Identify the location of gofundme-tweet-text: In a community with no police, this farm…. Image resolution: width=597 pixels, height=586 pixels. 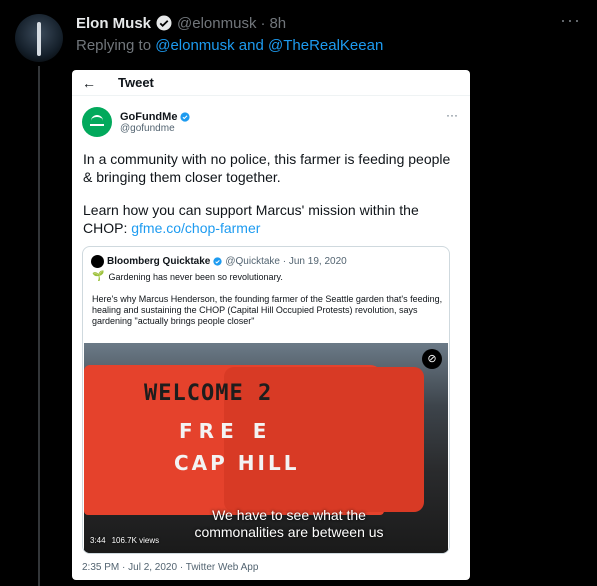
(273, 201).